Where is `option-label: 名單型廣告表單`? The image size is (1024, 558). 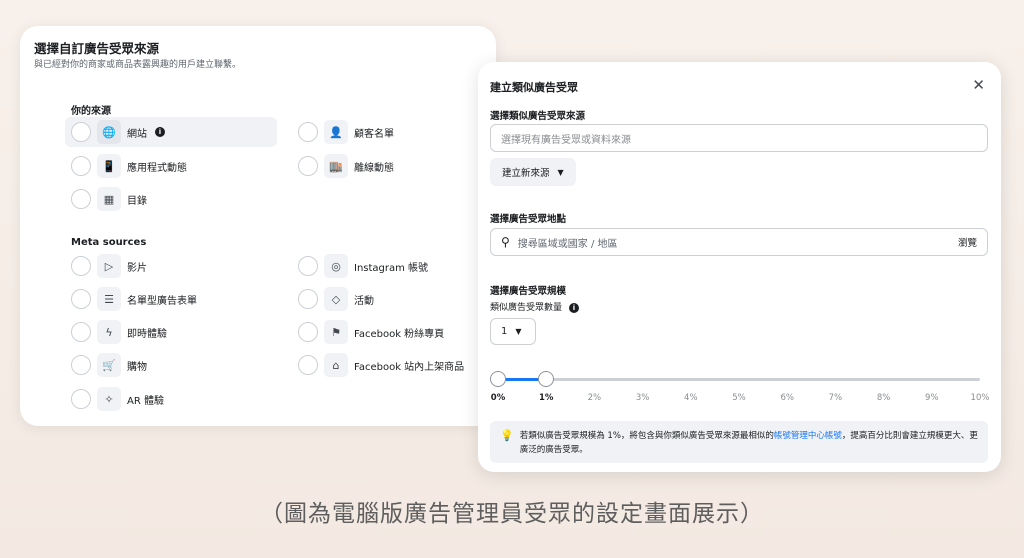
option-label: 名單型廣告表單 is located at coordinates (162, 301).